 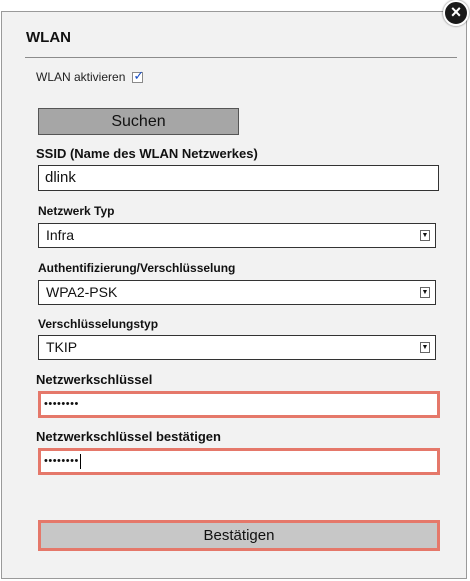 I want to click on network-type-select: Infra ▼, so click(x=237, y=235).